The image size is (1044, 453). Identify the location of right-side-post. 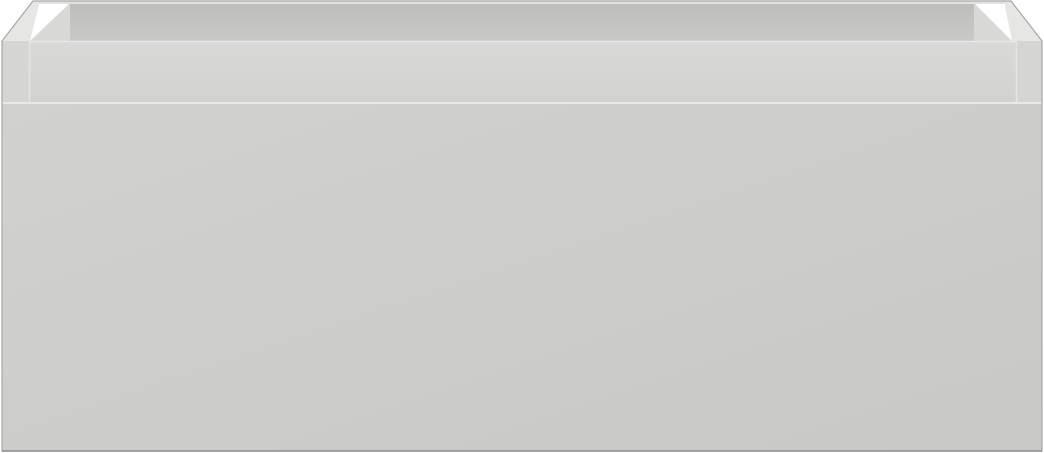
(1029, 71).